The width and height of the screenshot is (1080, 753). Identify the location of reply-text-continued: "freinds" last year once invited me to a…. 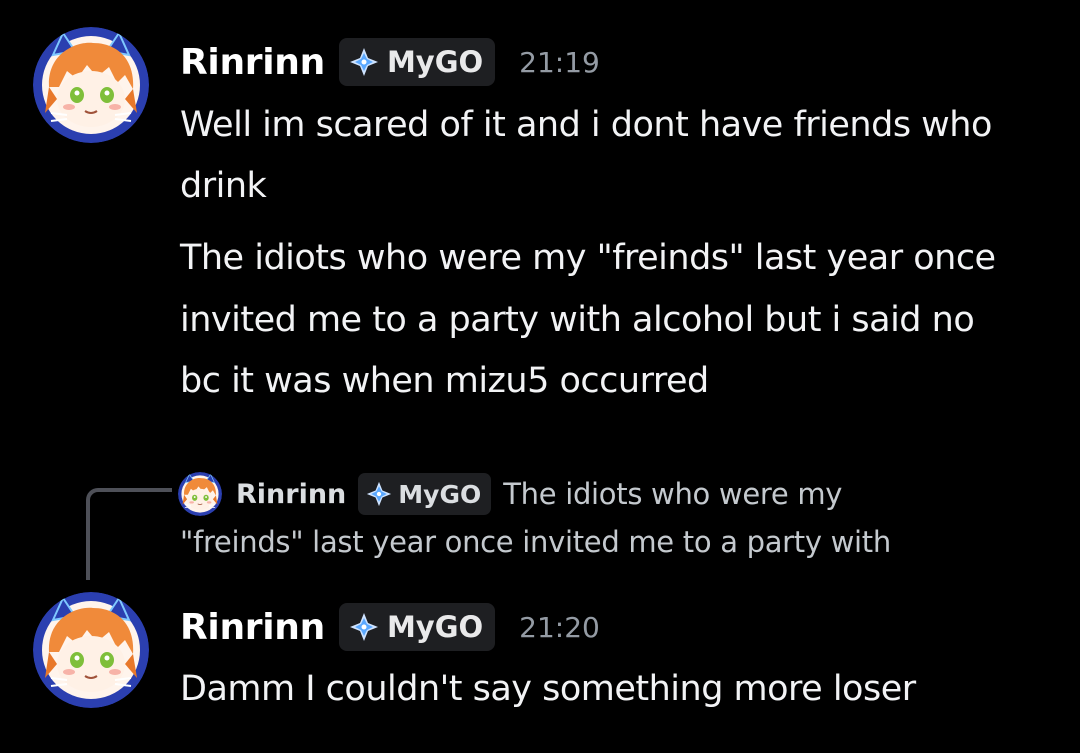
(535, 542).